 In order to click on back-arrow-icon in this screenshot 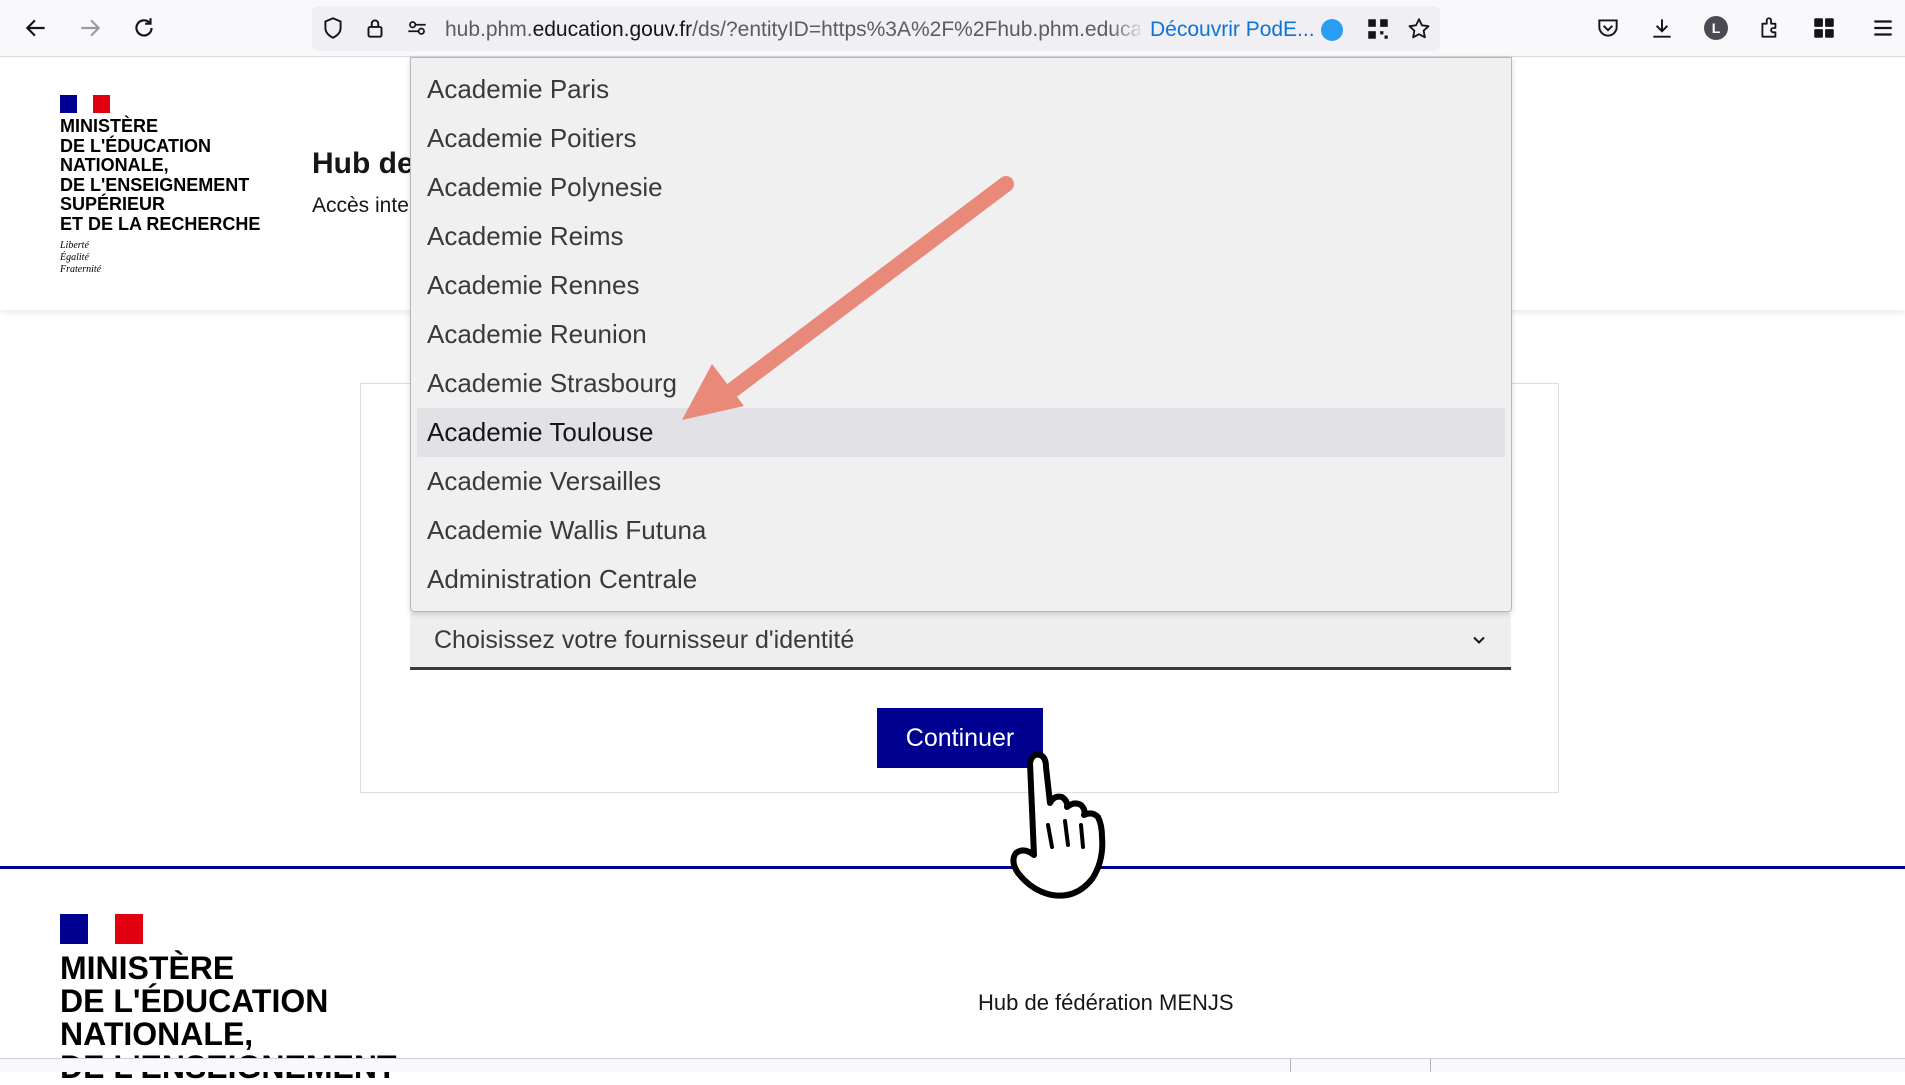, I will do `click(35, 28)`.